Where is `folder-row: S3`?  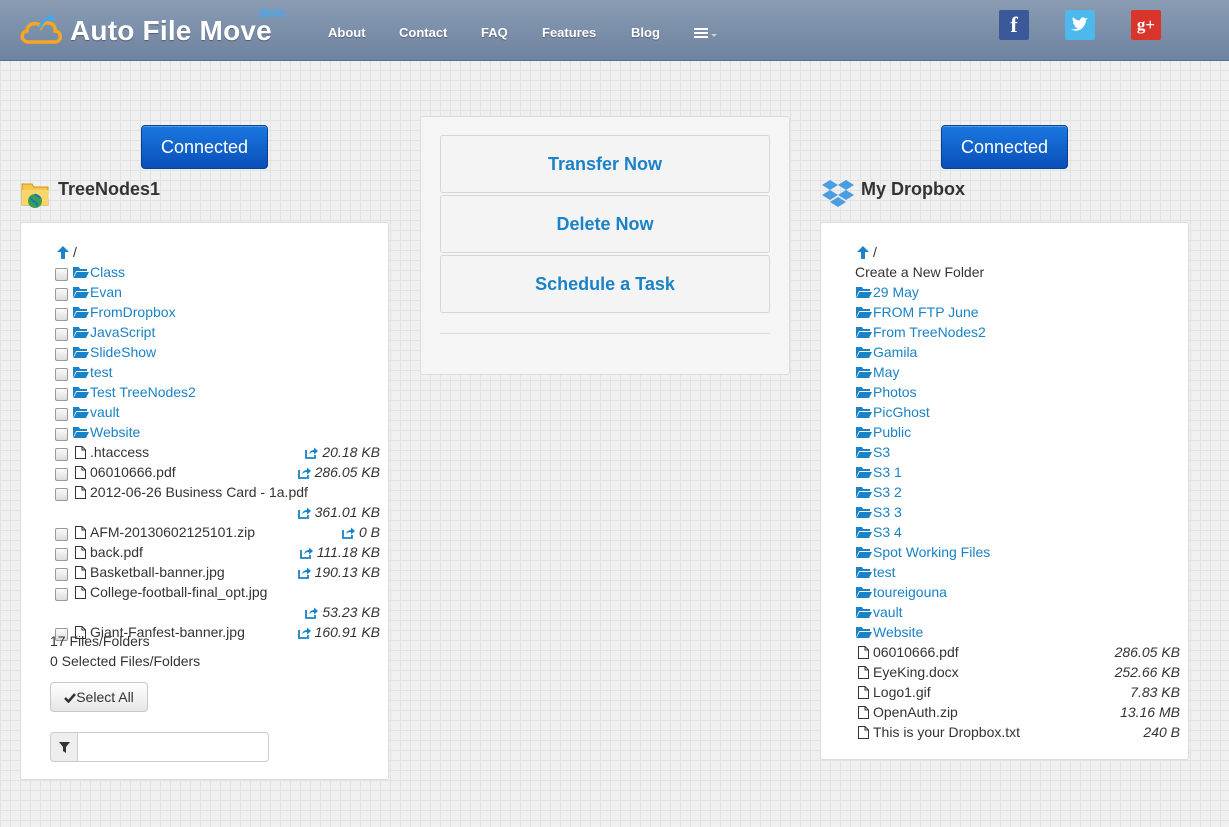
folder-row: S3 is located at coordinates (1004, 453).